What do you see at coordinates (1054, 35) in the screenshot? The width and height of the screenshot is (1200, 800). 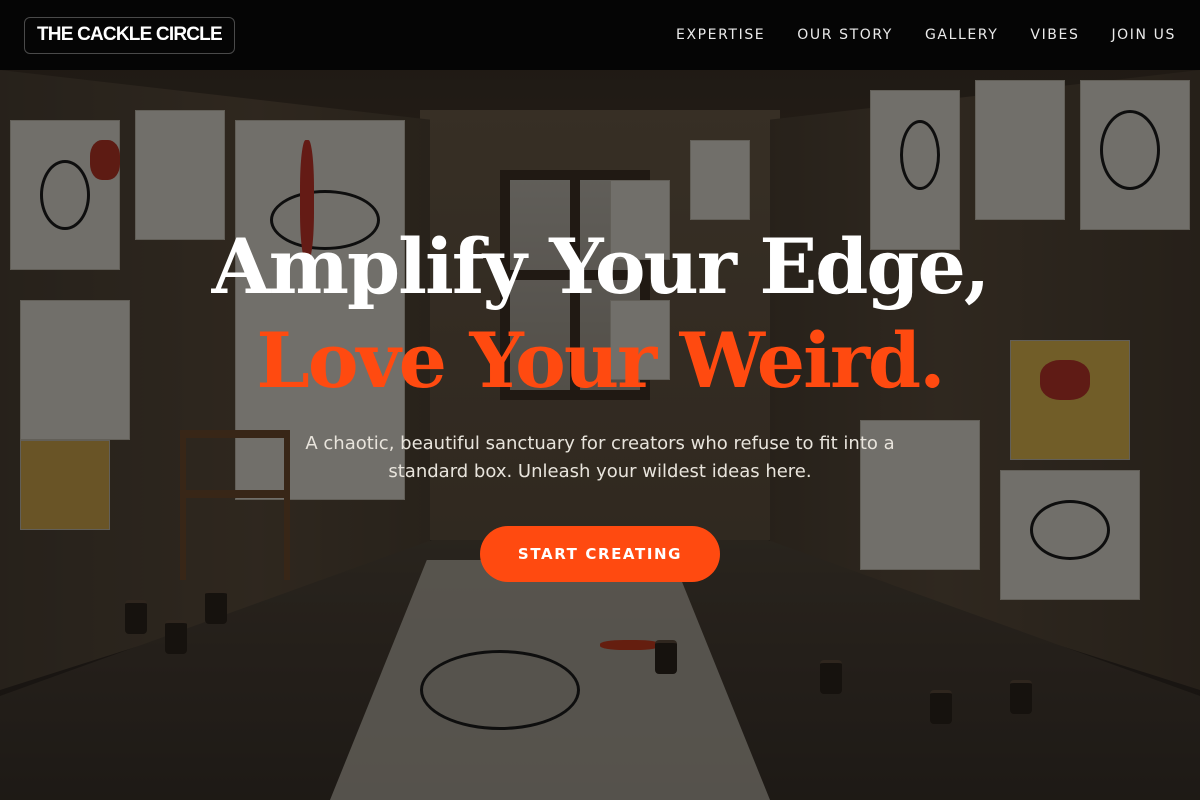 I see `nav-link-vibes: VIBES` at bounding box center [1054, 35].